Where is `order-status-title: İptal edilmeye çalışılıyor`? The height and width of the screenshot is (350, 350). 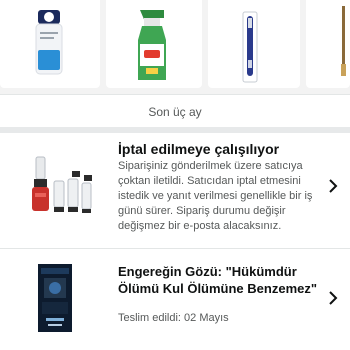
order-status-title: İptal edilmeye çalışılıyor is located at coordinates (199, 149).